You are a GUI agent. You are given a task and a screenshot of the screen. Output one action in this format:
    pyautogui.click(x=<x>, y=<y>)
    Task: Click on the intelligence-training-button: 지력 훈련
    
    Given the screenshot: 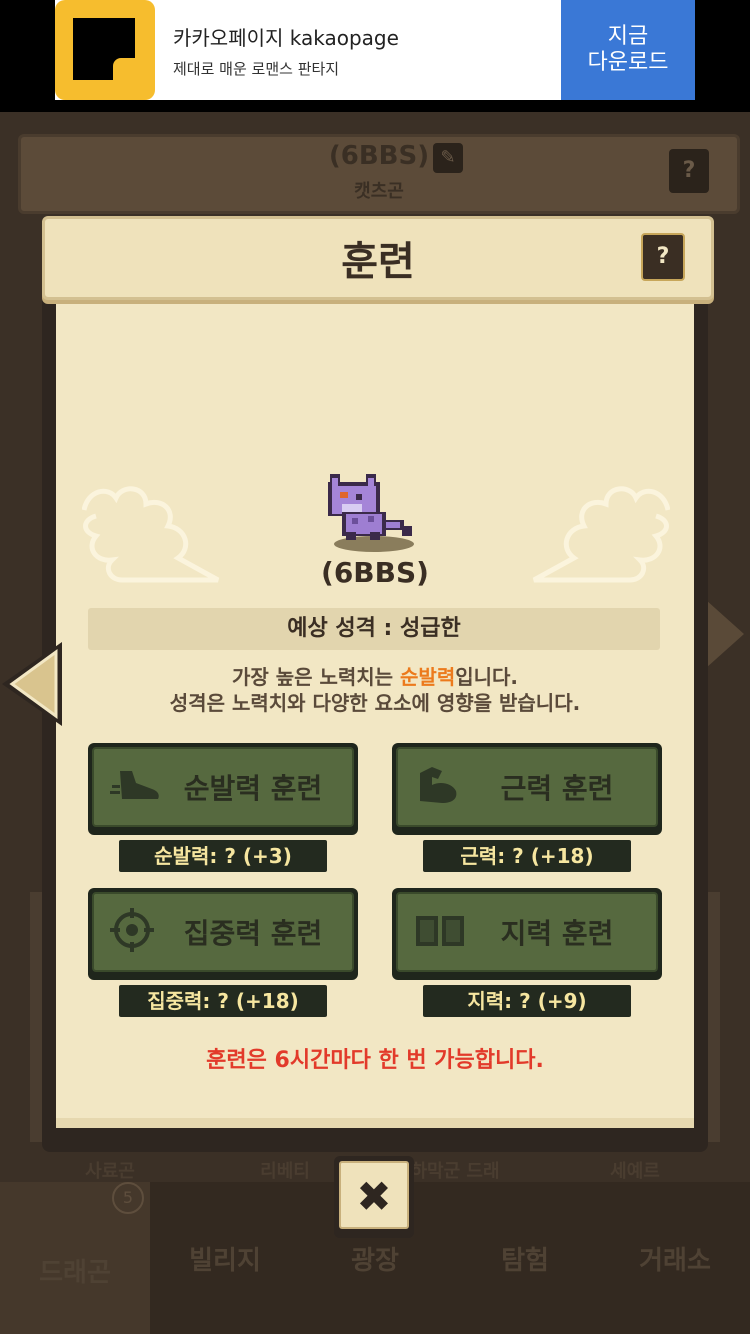 What is the action you would take?
    pyautogui.click(x=527, y=934)
    